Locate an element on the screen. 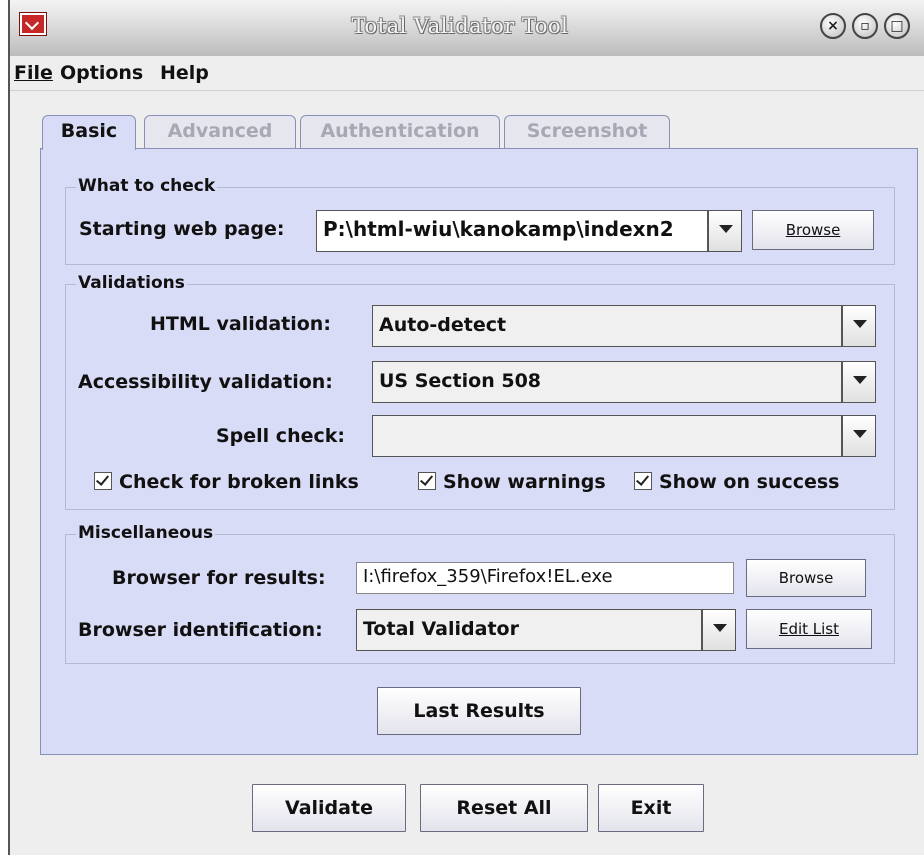 This screenshot has height=855, width=924. app-icon is located at coordinates (33, 24).